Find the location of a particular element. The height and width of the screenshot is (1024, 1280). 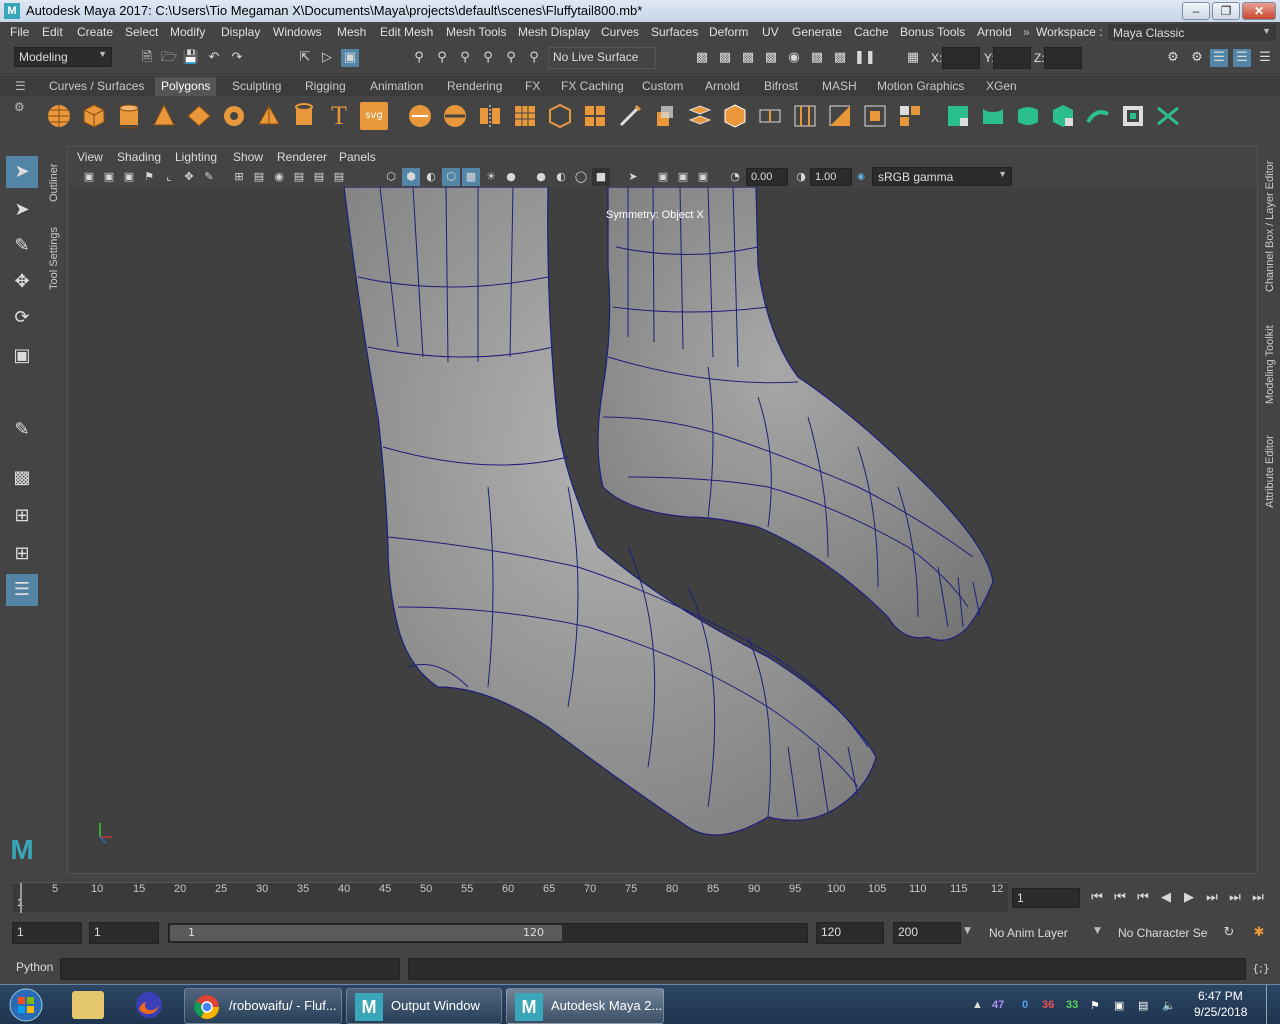

firefox-icon is located at coordinates (149, 1005).